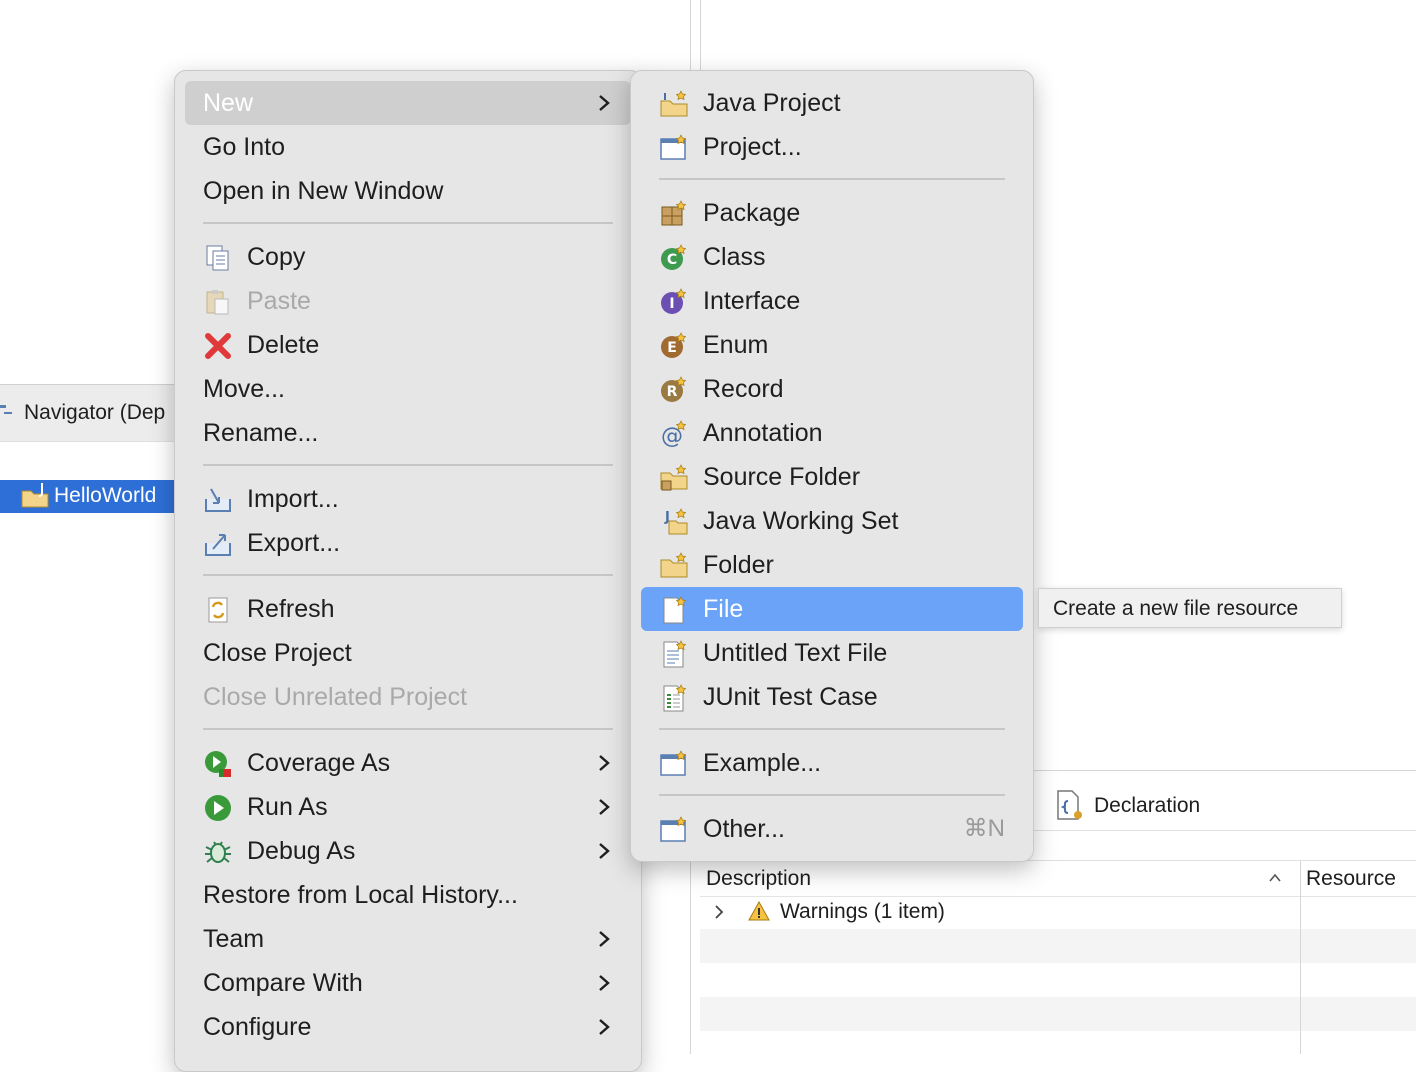  I want to click on column-description: Description, so click(758, 879).